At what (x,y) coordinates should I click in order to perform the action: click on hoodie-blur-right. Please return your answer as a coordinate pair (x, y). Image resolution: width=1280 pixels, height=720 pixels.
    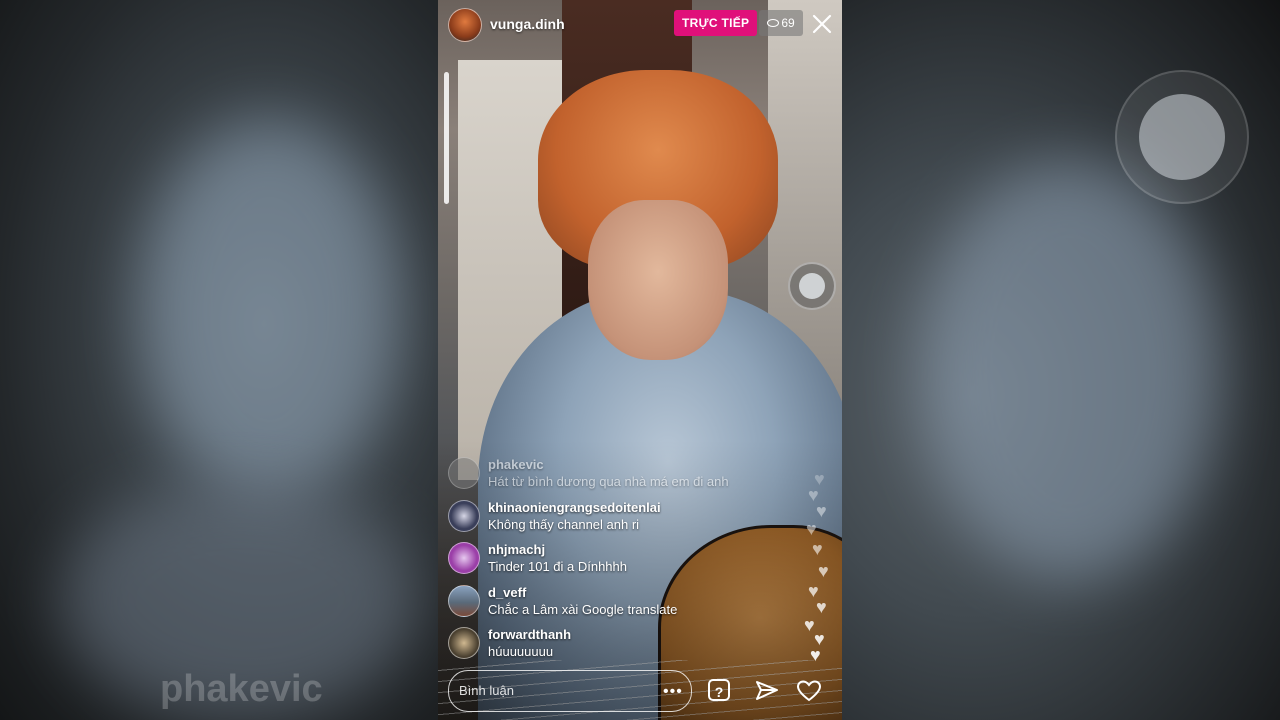
    Looking at the image, I should click on (1070, 370).